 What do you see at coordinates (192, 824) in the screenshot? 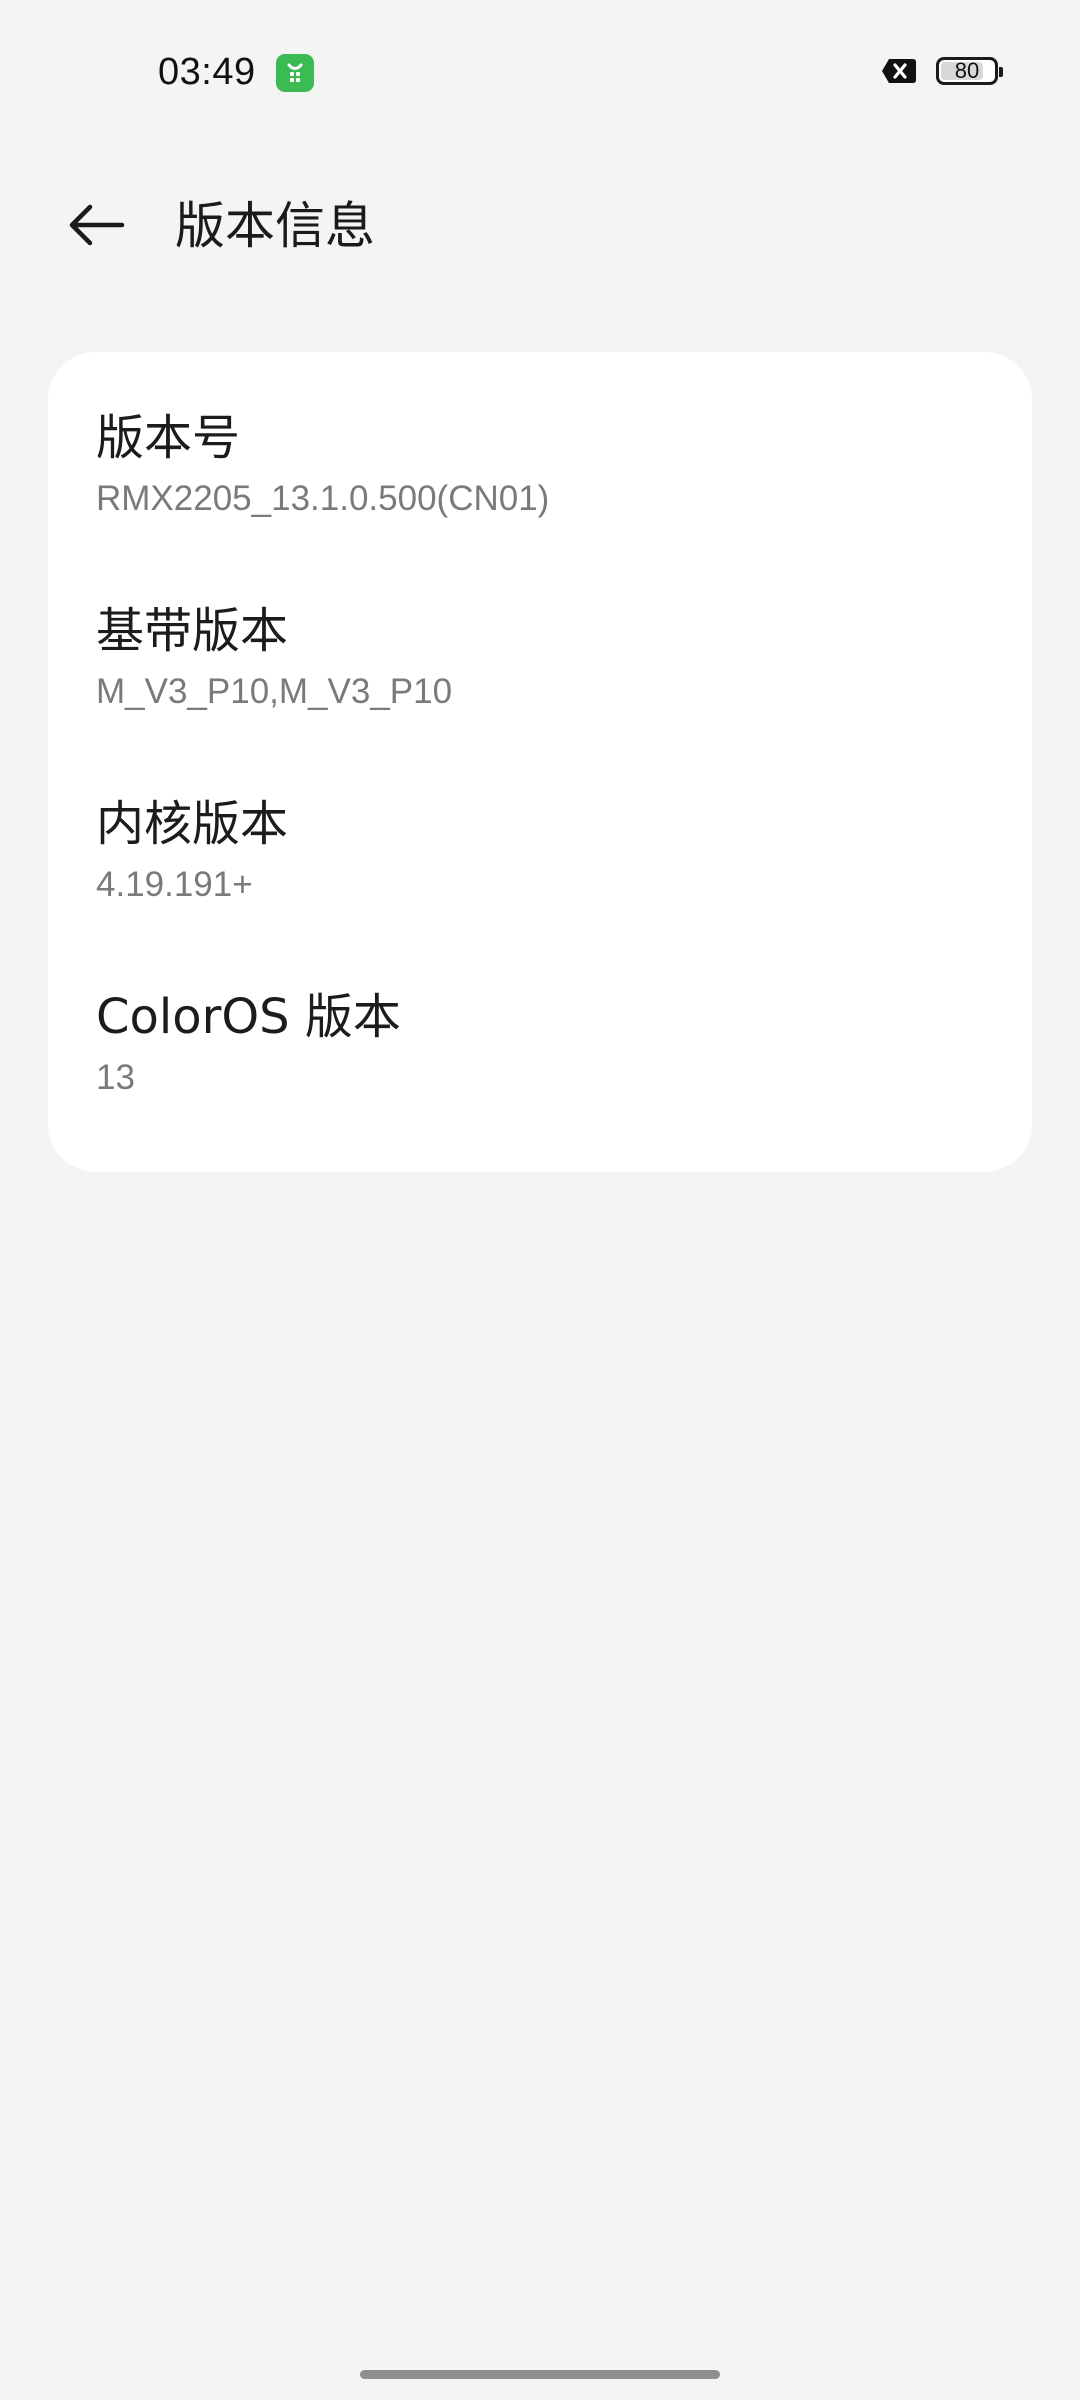
I see `info-item-title: 内核版本` at bounding box center [192, 824].